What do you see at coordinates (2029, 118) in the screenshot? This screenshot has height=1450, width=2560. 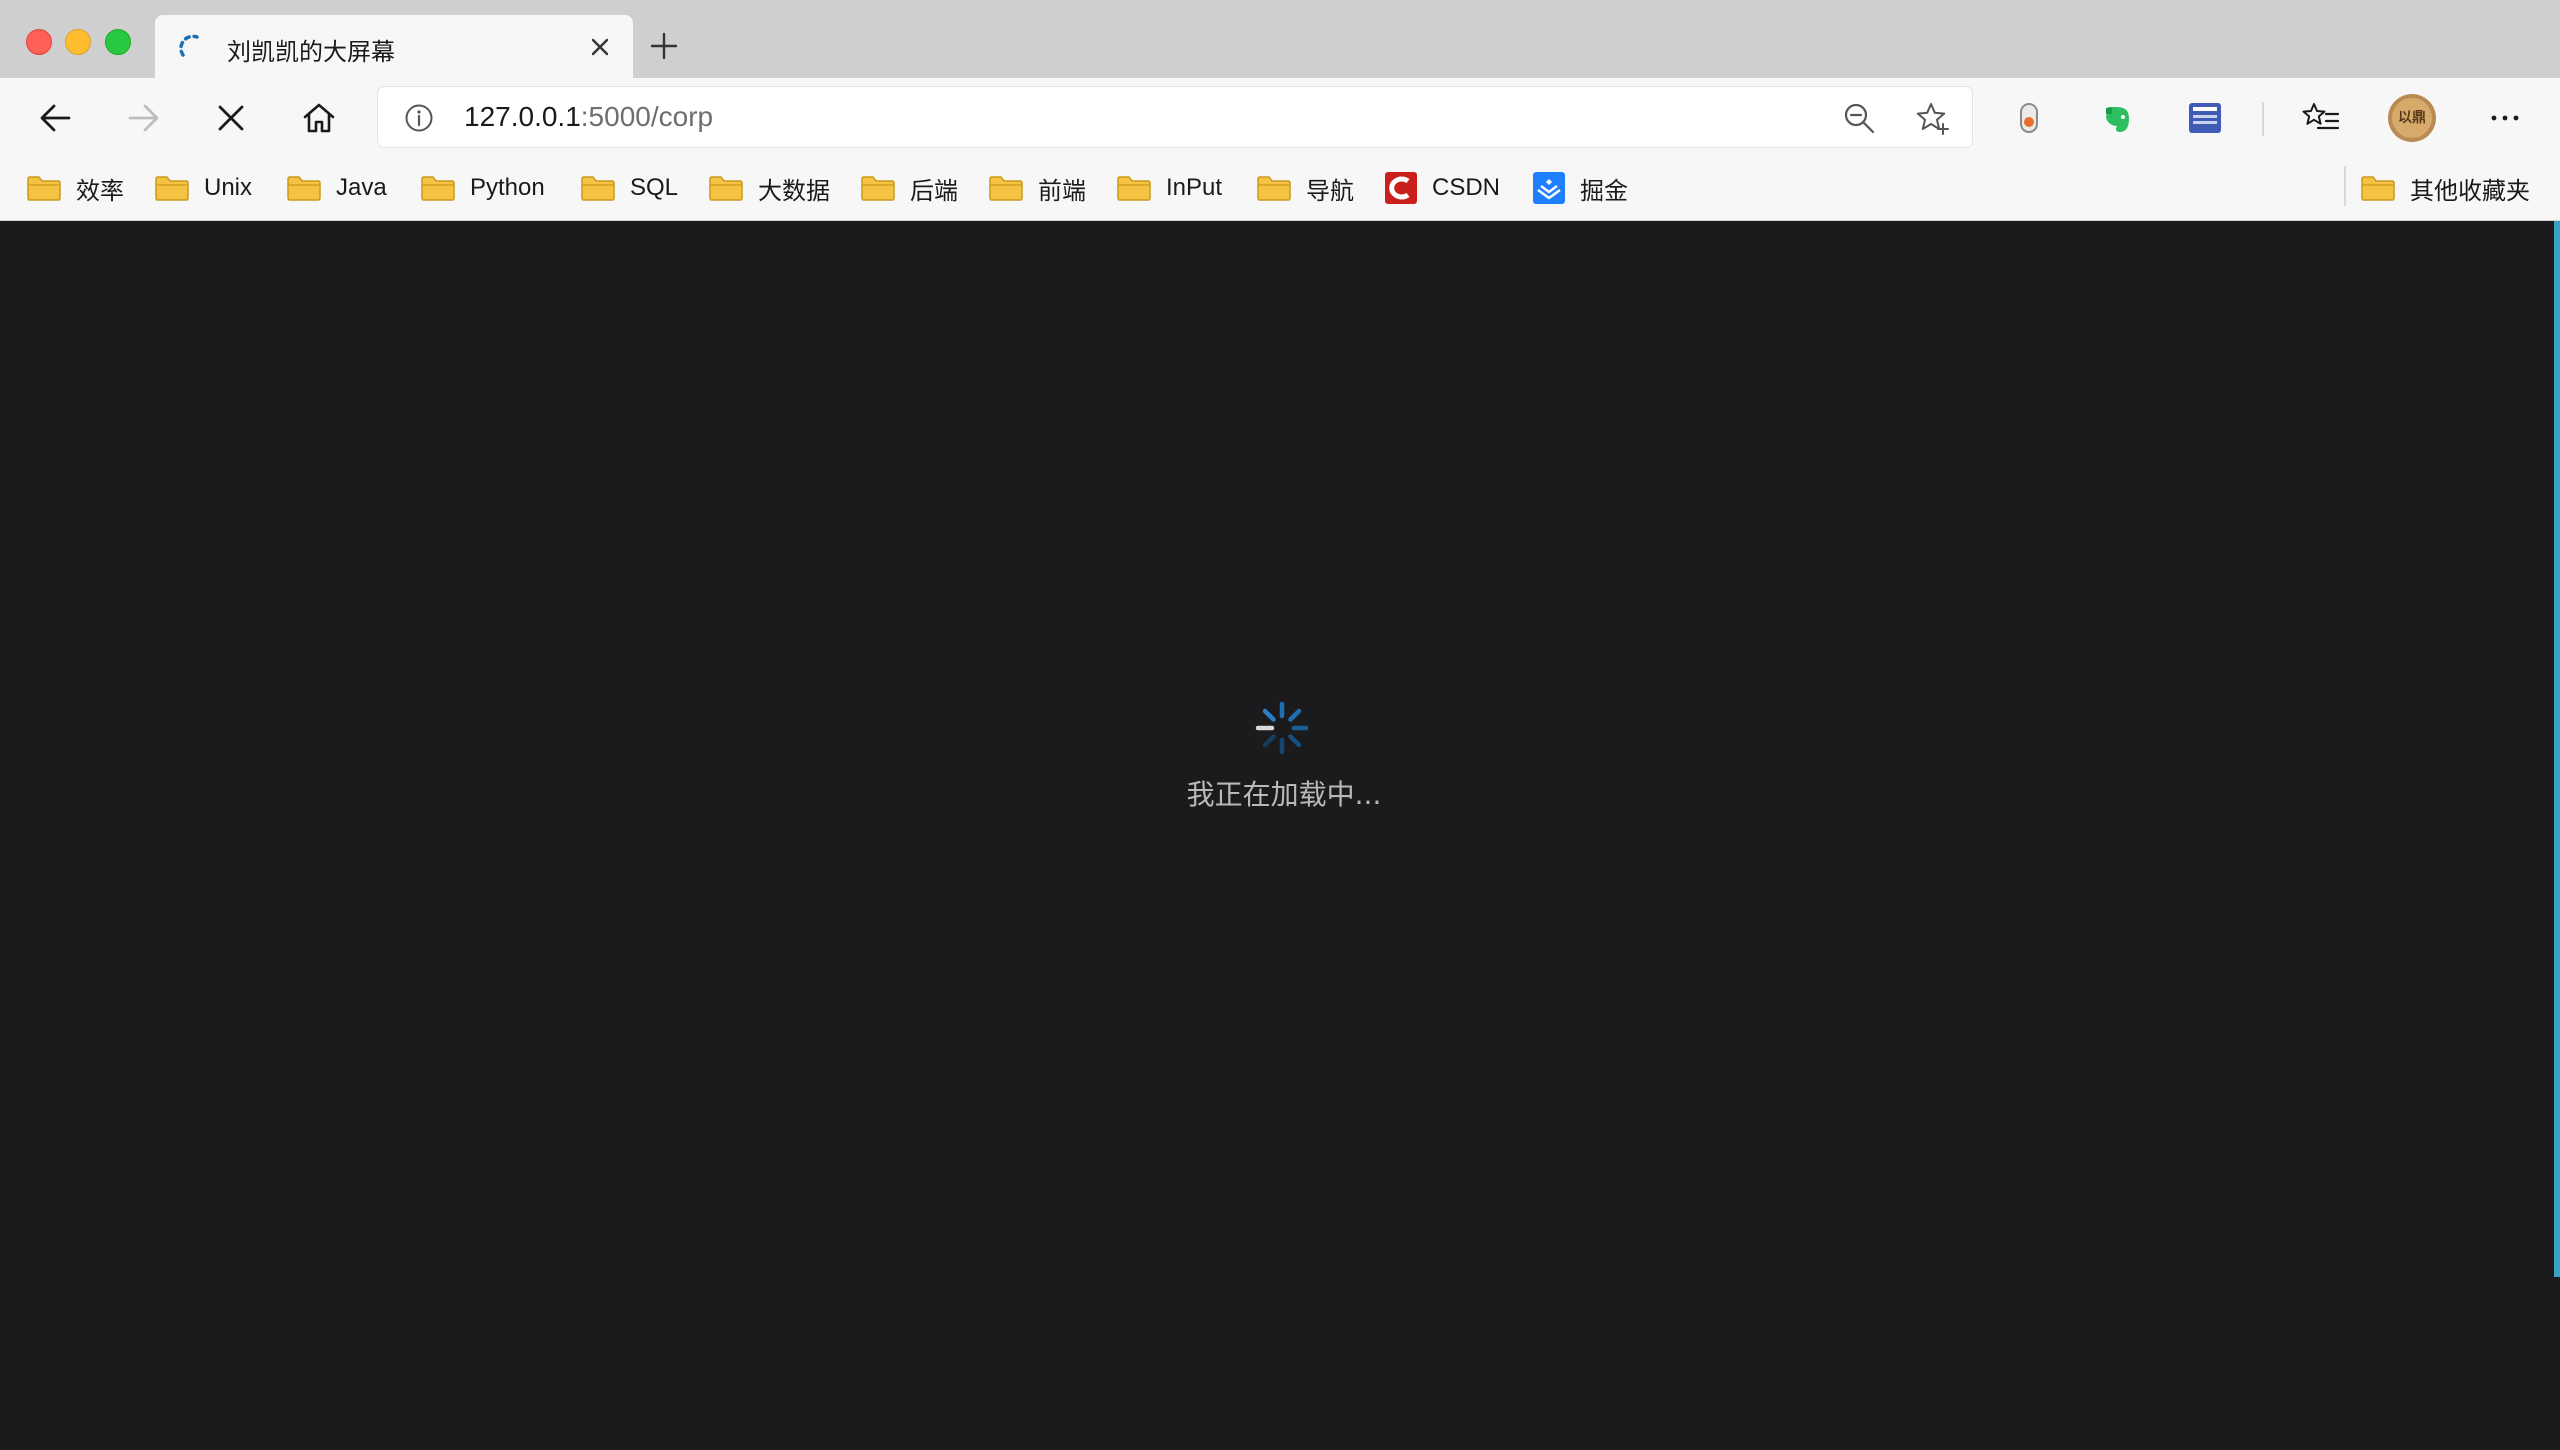 I see `extension-icon` at bounding box center [2029, 118].